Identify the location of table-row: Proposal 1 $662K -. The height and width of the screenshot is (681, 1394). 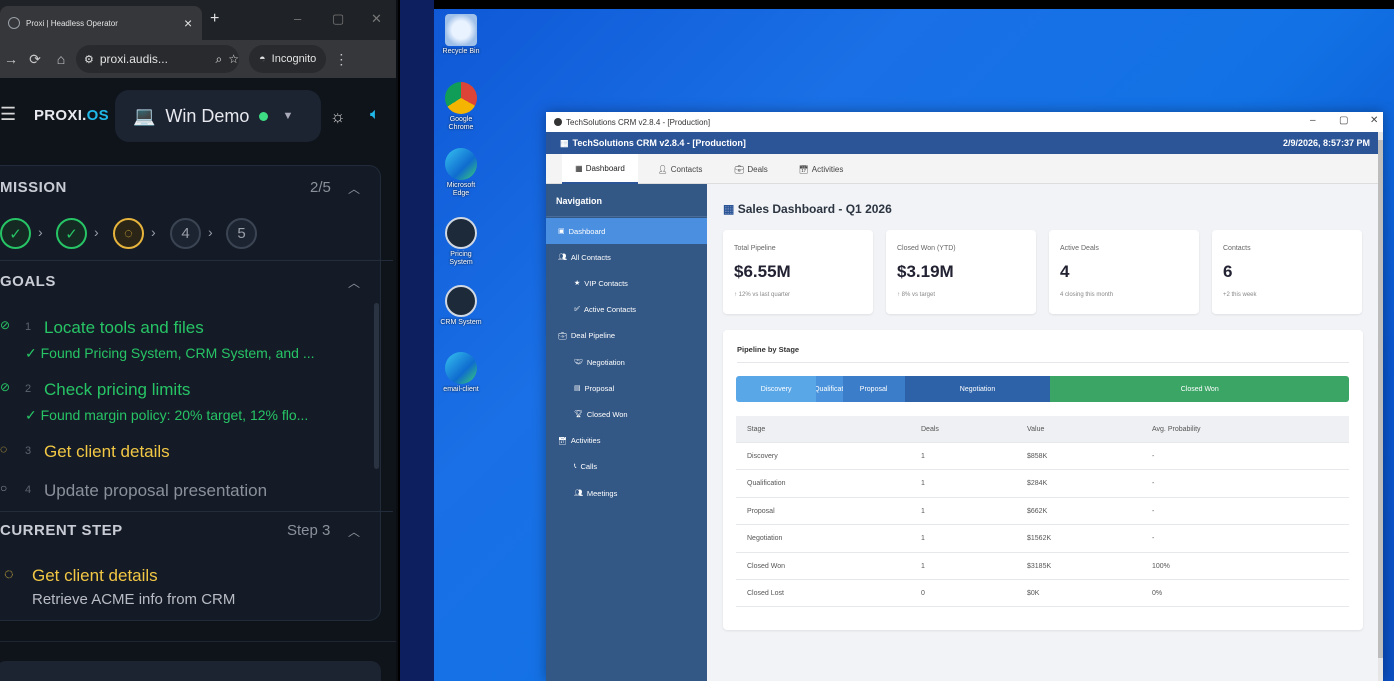
(1042, 512).